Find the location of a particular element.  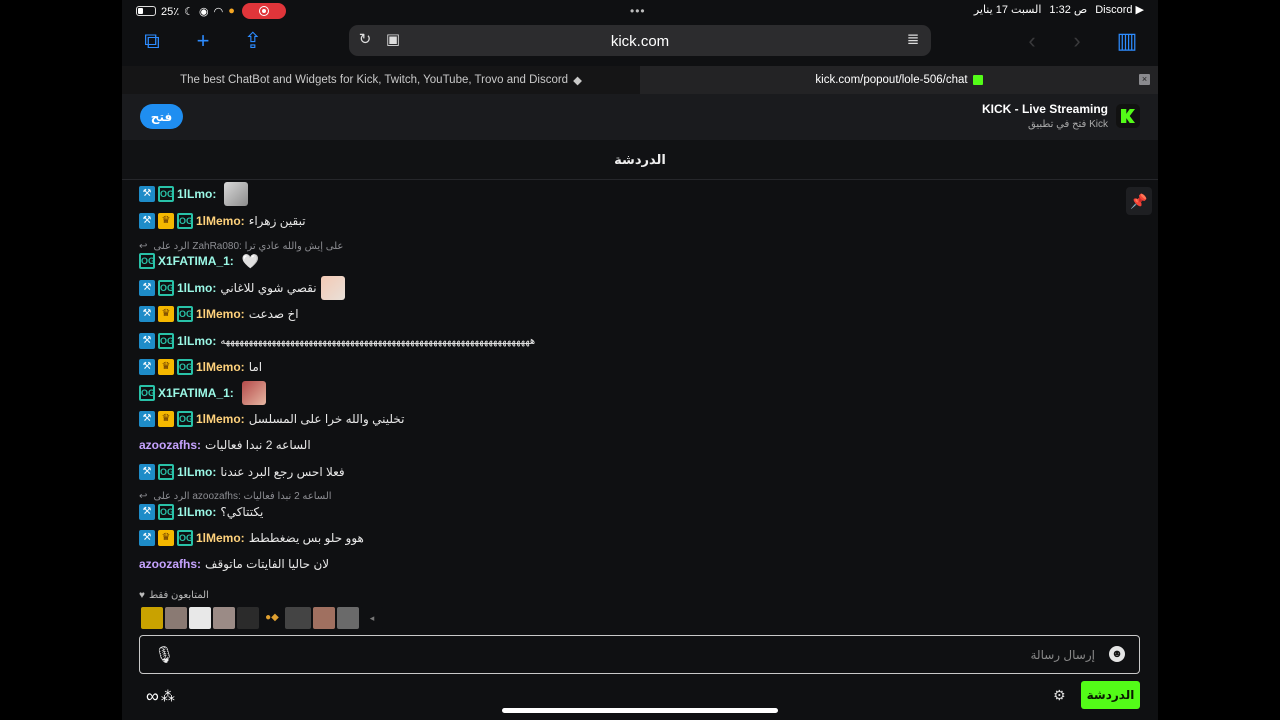

infinity-icon: ∞ is located at coordinates (152, 696).